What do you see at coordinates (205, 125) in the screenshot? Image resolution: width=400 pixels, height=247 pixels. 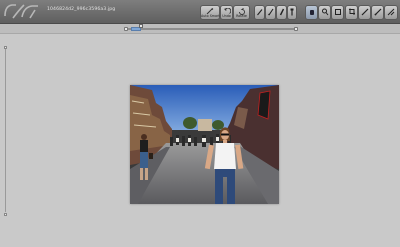 I see `photo-distant-building` at bounding box center [205, 125].